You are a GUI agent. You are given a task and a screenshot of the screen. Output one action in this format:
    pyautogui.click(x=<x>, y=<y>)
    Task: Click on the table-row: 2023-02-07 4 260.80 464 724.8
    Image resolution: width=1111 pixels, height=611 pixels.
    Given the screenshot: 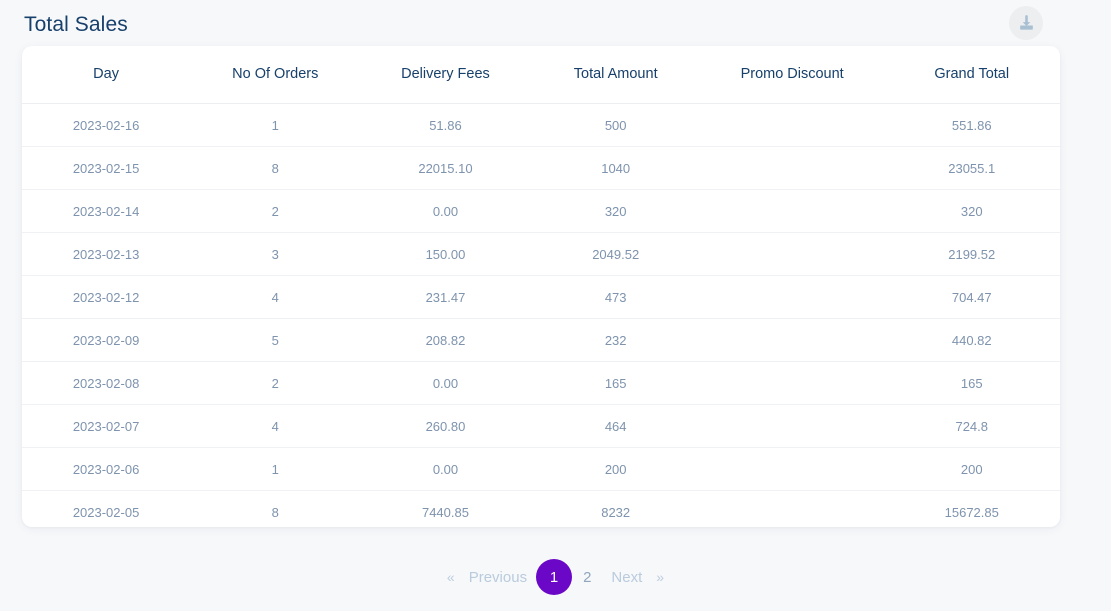 What is the action you would take?
    pyautogui.click(x=541, y=426)
    